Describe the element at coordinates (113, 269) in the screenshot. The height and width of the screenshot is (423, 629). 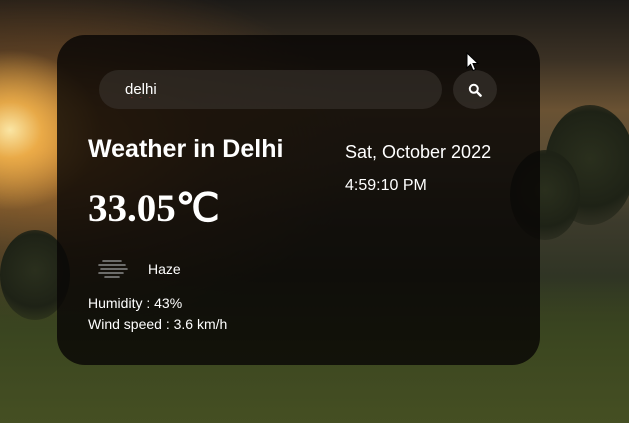
I see `haze-icon` at that location.